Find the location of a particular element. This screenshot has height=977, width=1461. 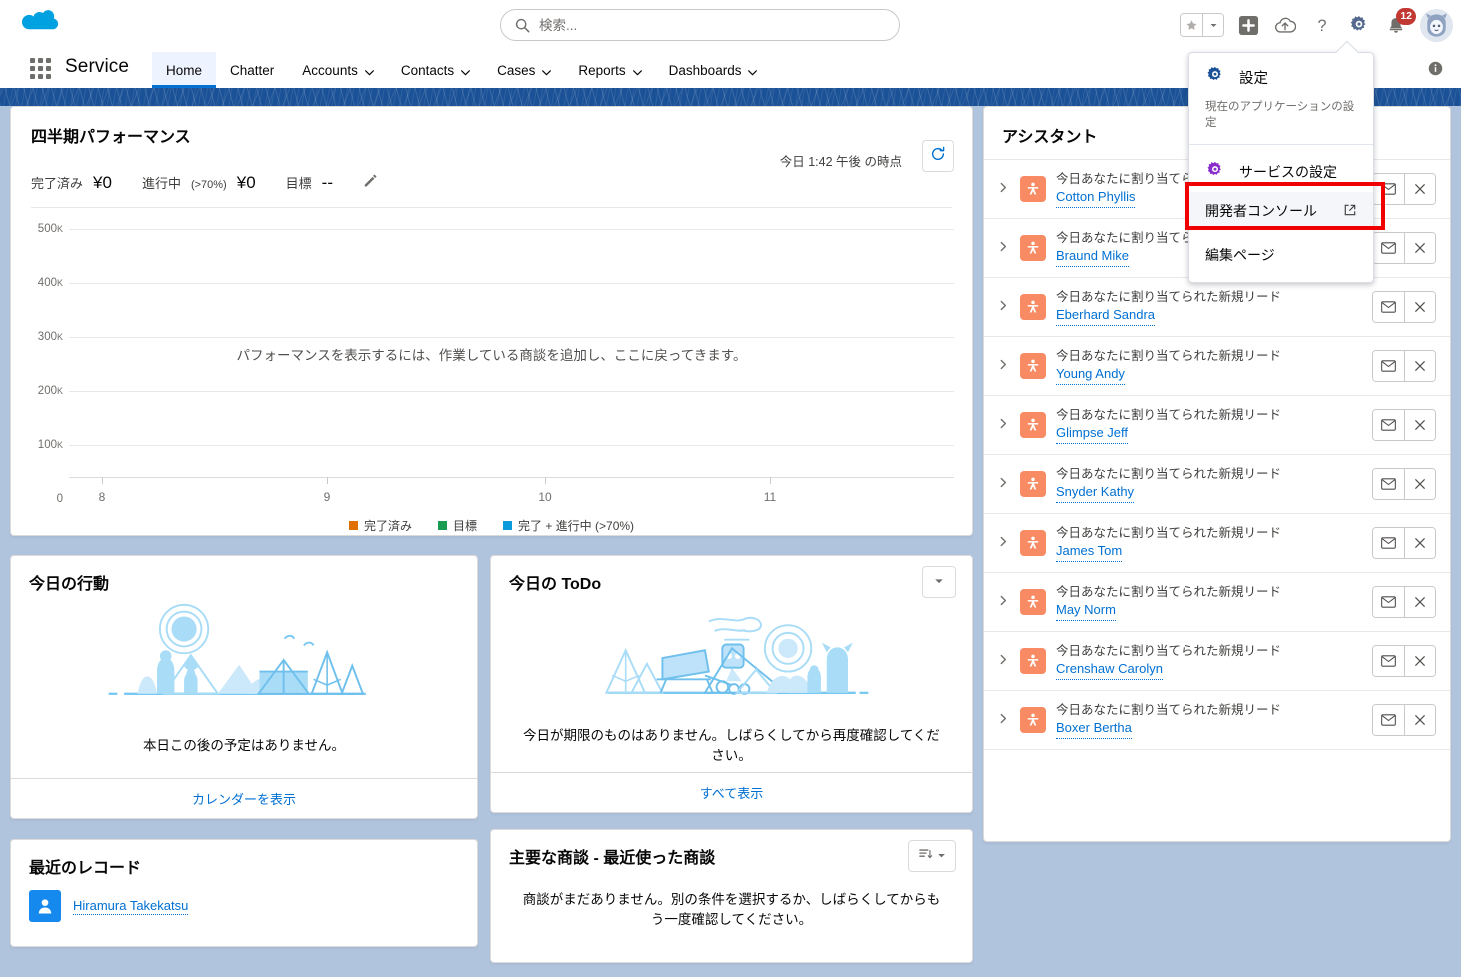

assistant-item-record-link: May Norm is located at coordinates (1086, 611).